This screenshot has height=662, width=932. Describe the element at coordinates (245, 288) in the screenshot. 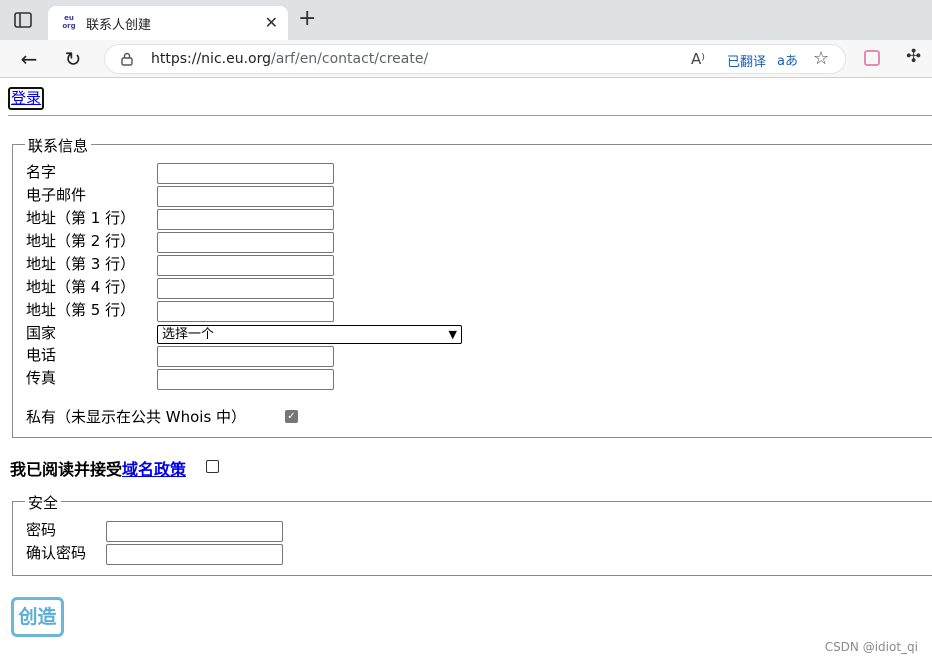

I see `address-line-4-input` at that location.